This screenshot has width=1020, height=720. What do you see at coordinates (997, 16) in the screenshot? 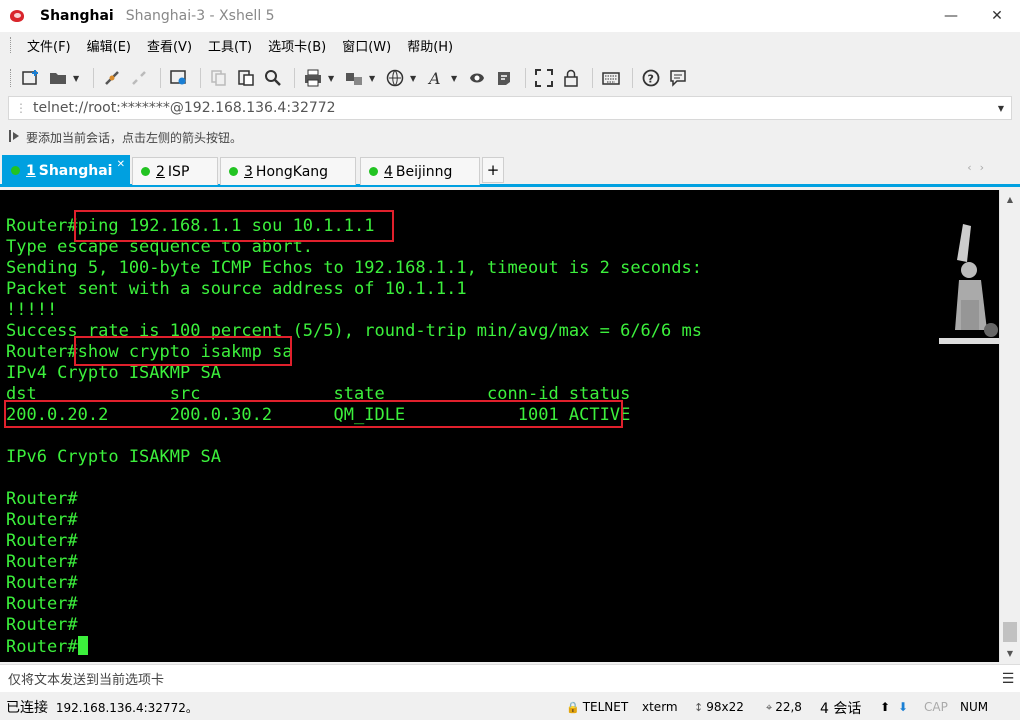
I see `close-button: ✕` at bounding box center [997, 16].